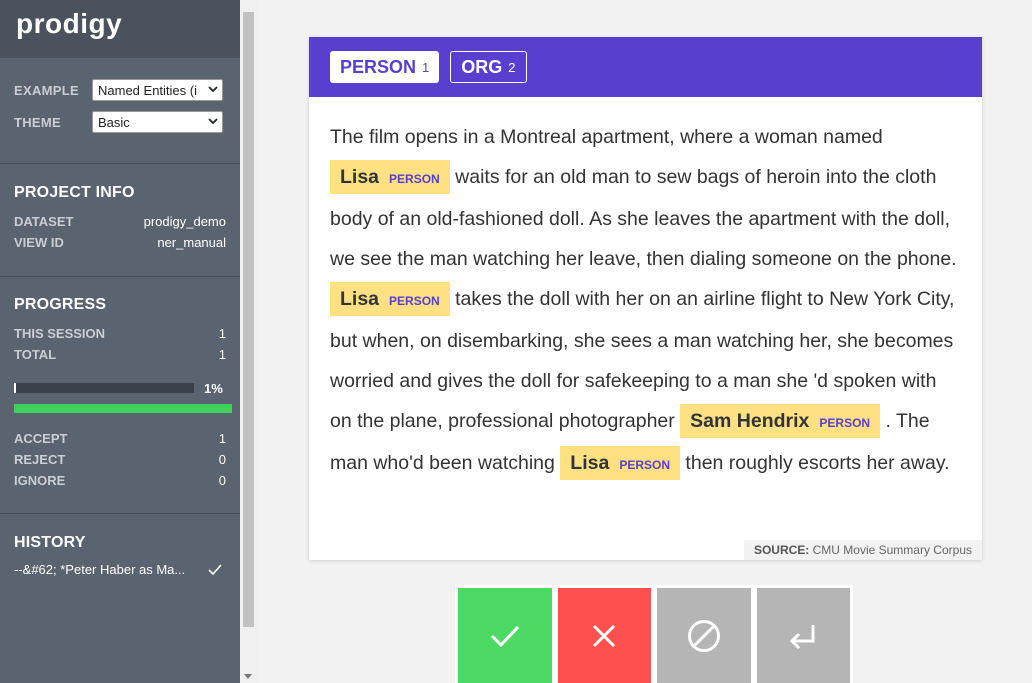 Image resolution: width=1032 pixels, height=683 pixels. I want to click on example-label: EXAMPLE, so click(46, 90).